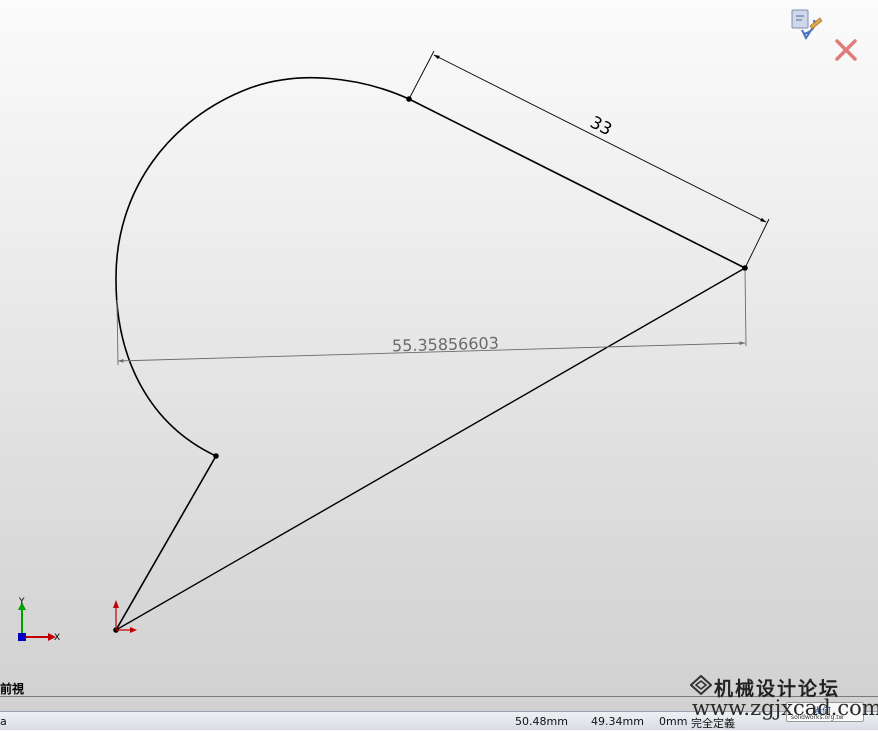 The height and width of the screenshot is (731, 878). Describe the element at coordinates (39, 620) in the screenshot. I see `axis-triad-icon: Y X` at that location.